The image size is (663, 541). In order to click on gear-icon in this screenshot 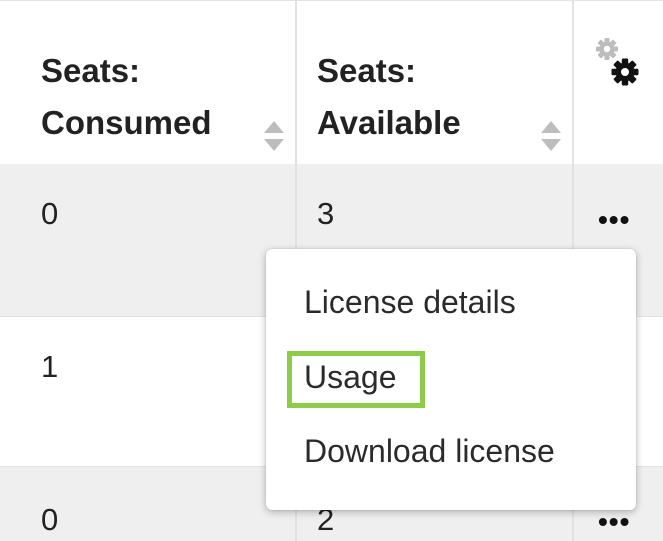, I will do `click(618, 63)`.